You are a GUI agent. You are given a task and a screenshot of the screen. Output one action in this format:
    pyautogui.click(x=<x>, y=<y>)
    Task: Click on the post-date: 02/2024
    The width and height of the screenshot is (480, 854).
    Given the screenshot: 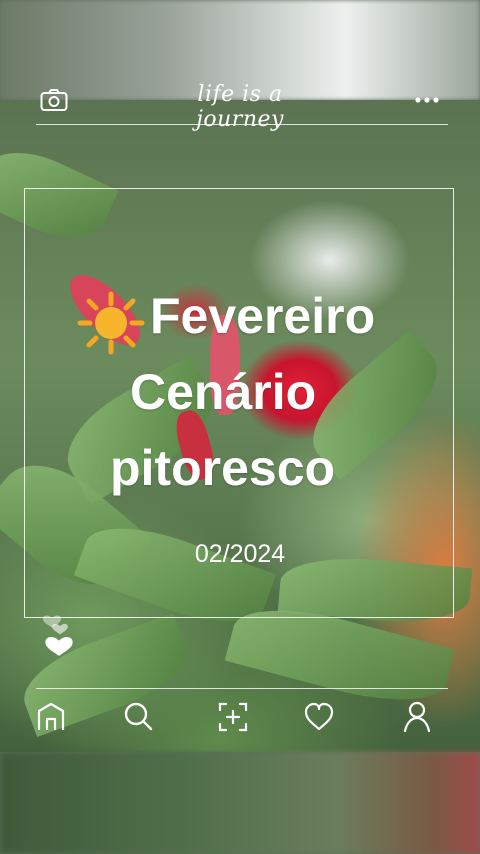 What is the action you would take?
    pyautogui.click(x=240, y=554)
    